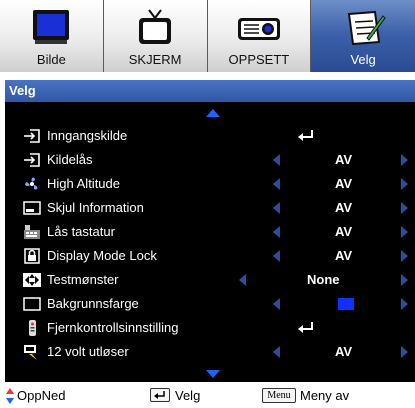  Describe the element at coordinates (87, 135) in the screenshot. I see `setting-label: Inngangskilde` at that location.